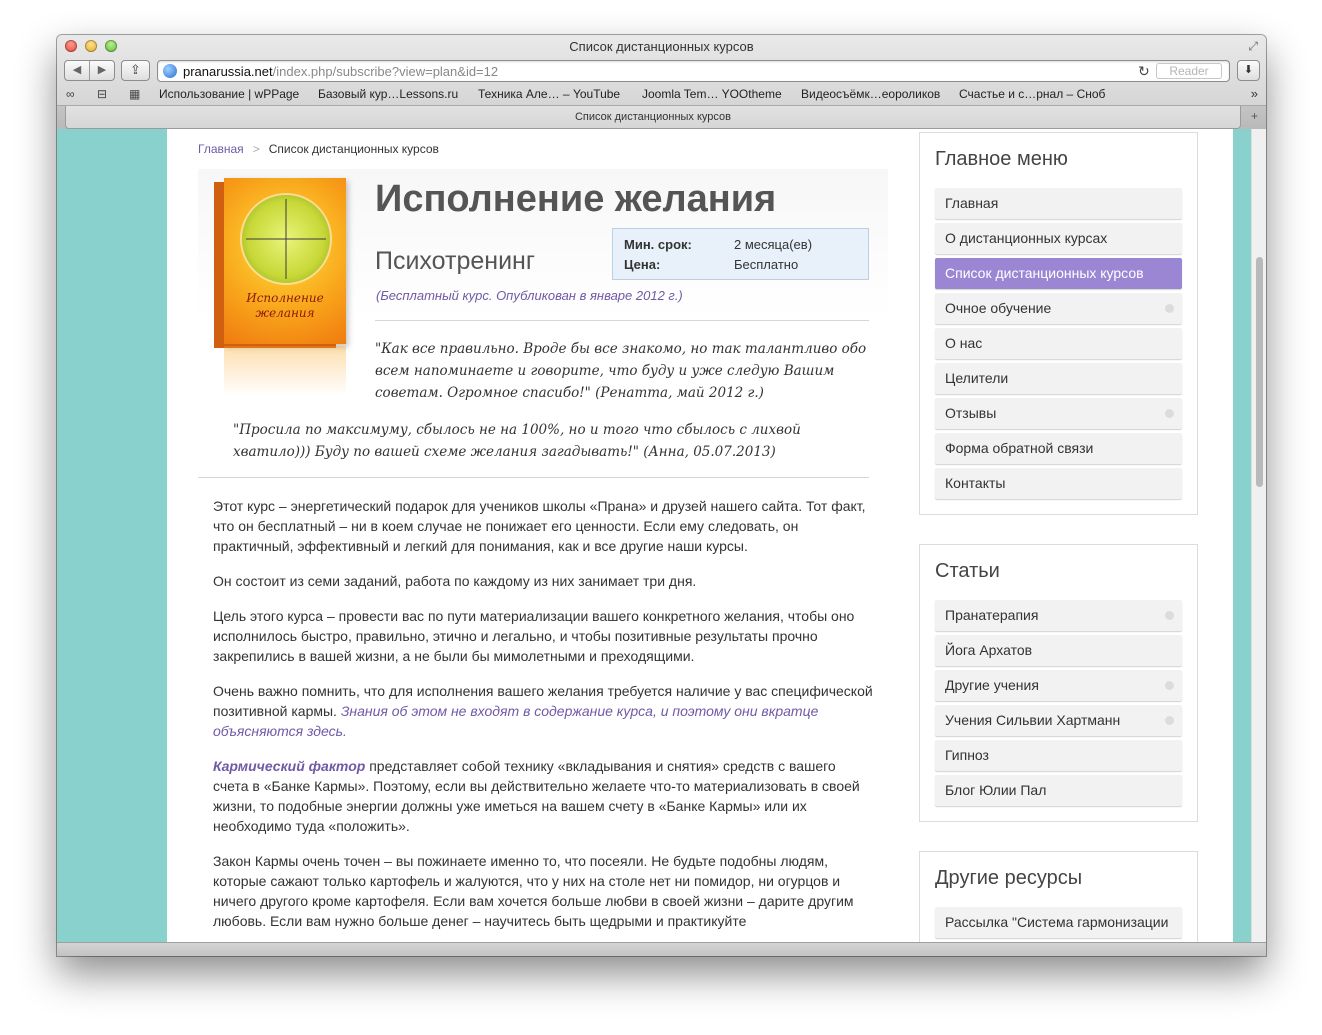  I want to click on menu-item-label: Другие учения, so click(992, 685).